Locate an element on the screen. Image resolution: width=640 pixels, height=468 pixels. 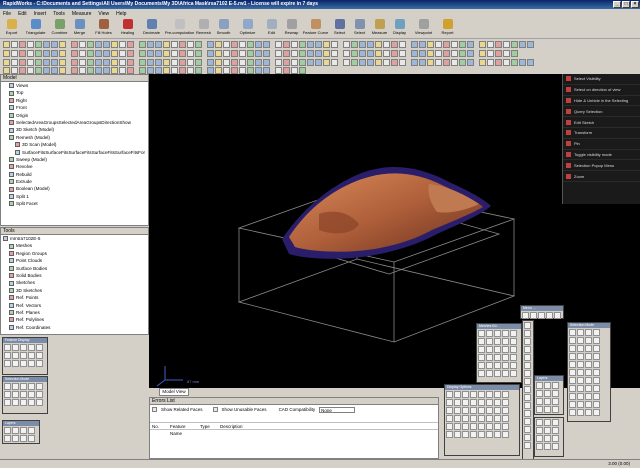
tree-item: Split 1 is located at coordinates (75, 196).